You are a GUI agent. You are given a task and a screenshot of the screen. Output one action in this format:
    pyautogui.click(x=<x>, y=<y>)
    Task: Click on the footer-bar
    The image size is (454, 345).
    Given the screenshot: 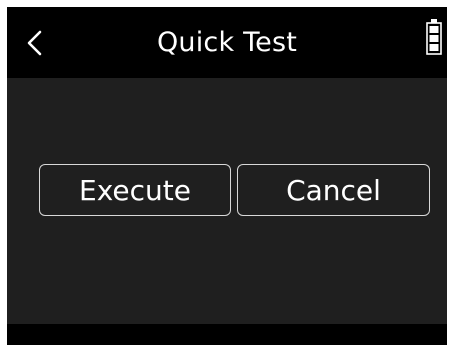 What is the action you would take?
    pyautogui.click(x=227, y=334)
    